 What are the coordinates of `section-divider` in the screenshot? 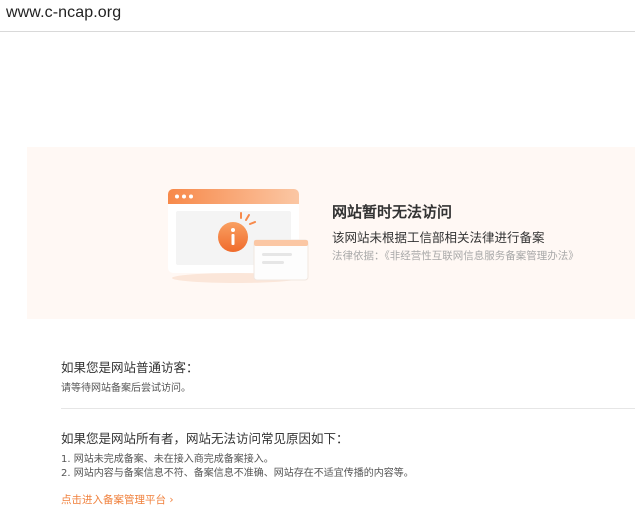 It's located at (348, 408).